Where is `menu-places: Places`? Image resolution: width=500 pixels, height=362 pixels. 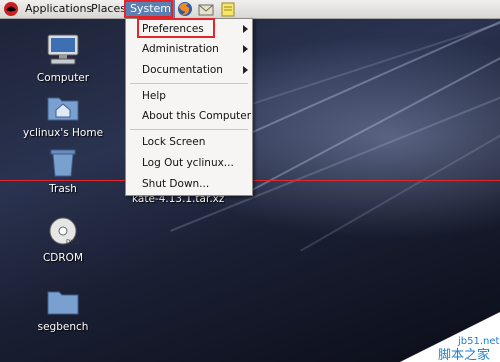
menu-places: Places is located at coordinates (108, 9).